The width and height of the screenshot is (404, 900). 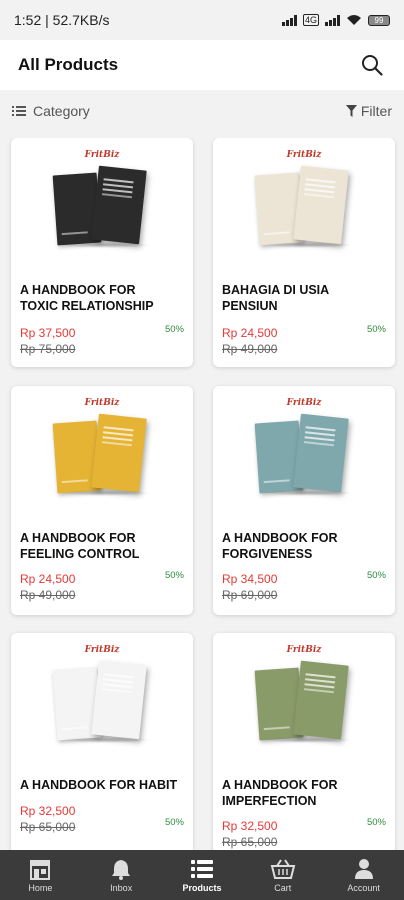 I want to click on nav-cart: Cart, so click(x=282, y=875).